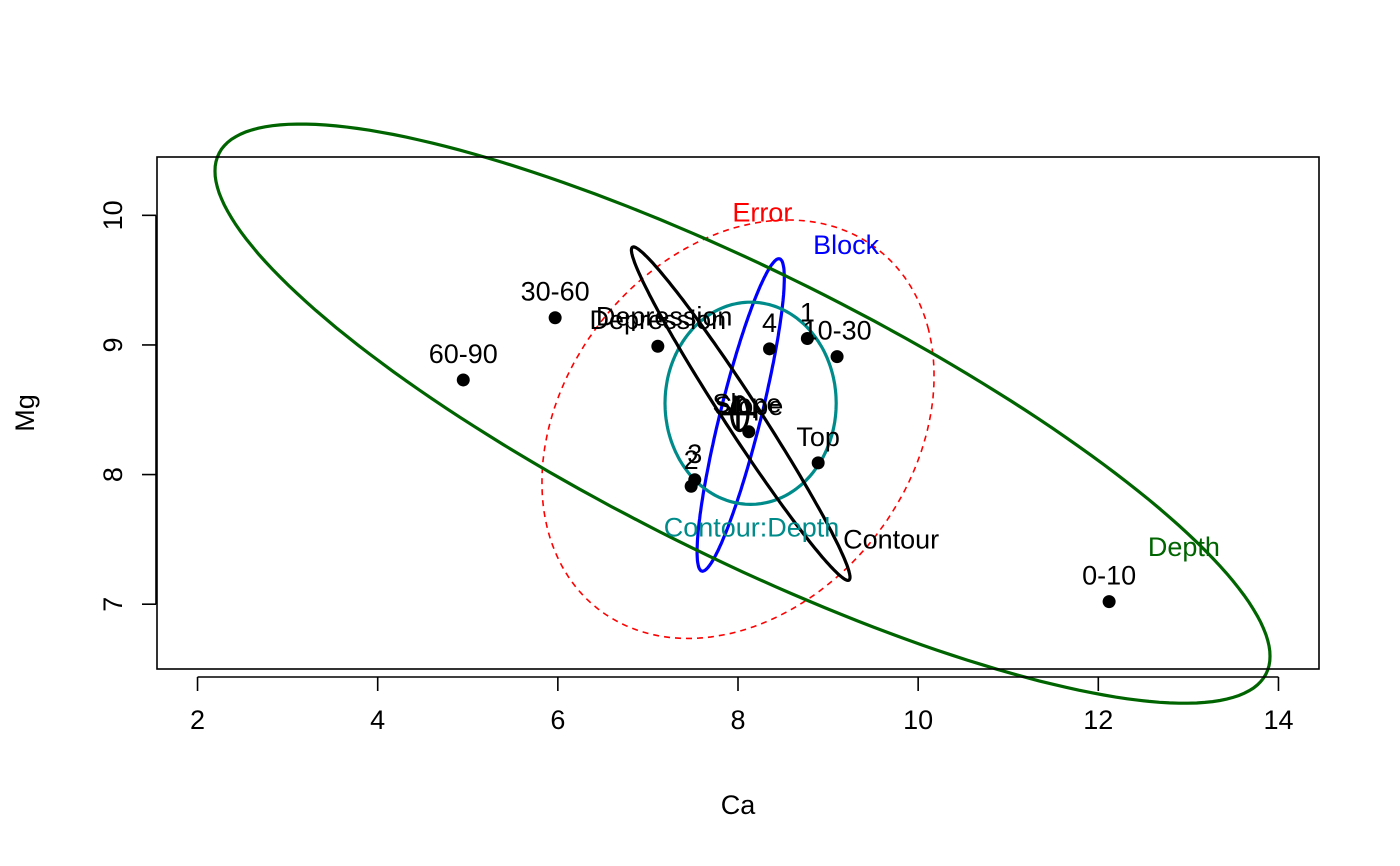  What do you see at coordinates (557, 720) in the screenshot?
I see `x-tick-label-6: 6` at bounding box center [557, 720].